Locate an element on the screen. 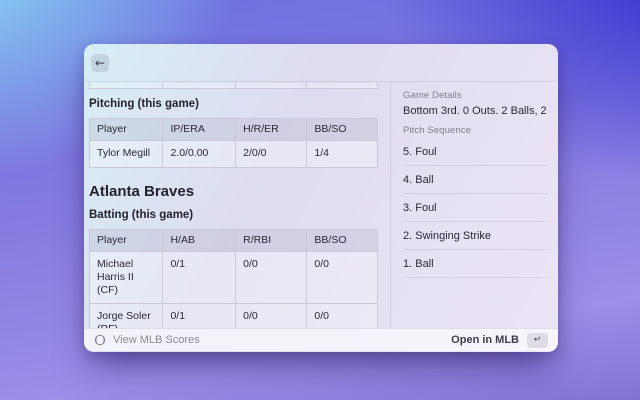 This screenshot has width=640, height=400. table-row: Tylor Megill 2.0/0.00 2/0/0 1/4 is located at coordinates (233, 154).